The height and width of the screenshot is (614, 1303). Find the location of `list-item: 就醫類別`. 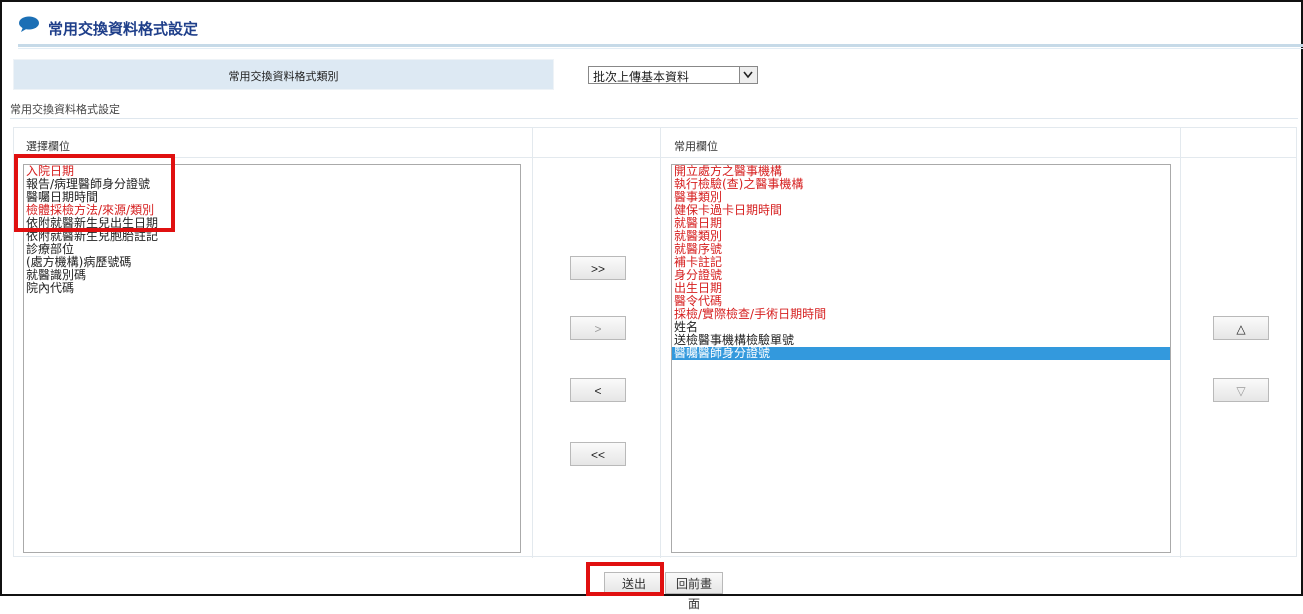

list-item: 就醫類別 is located at coordinates (921, 236).